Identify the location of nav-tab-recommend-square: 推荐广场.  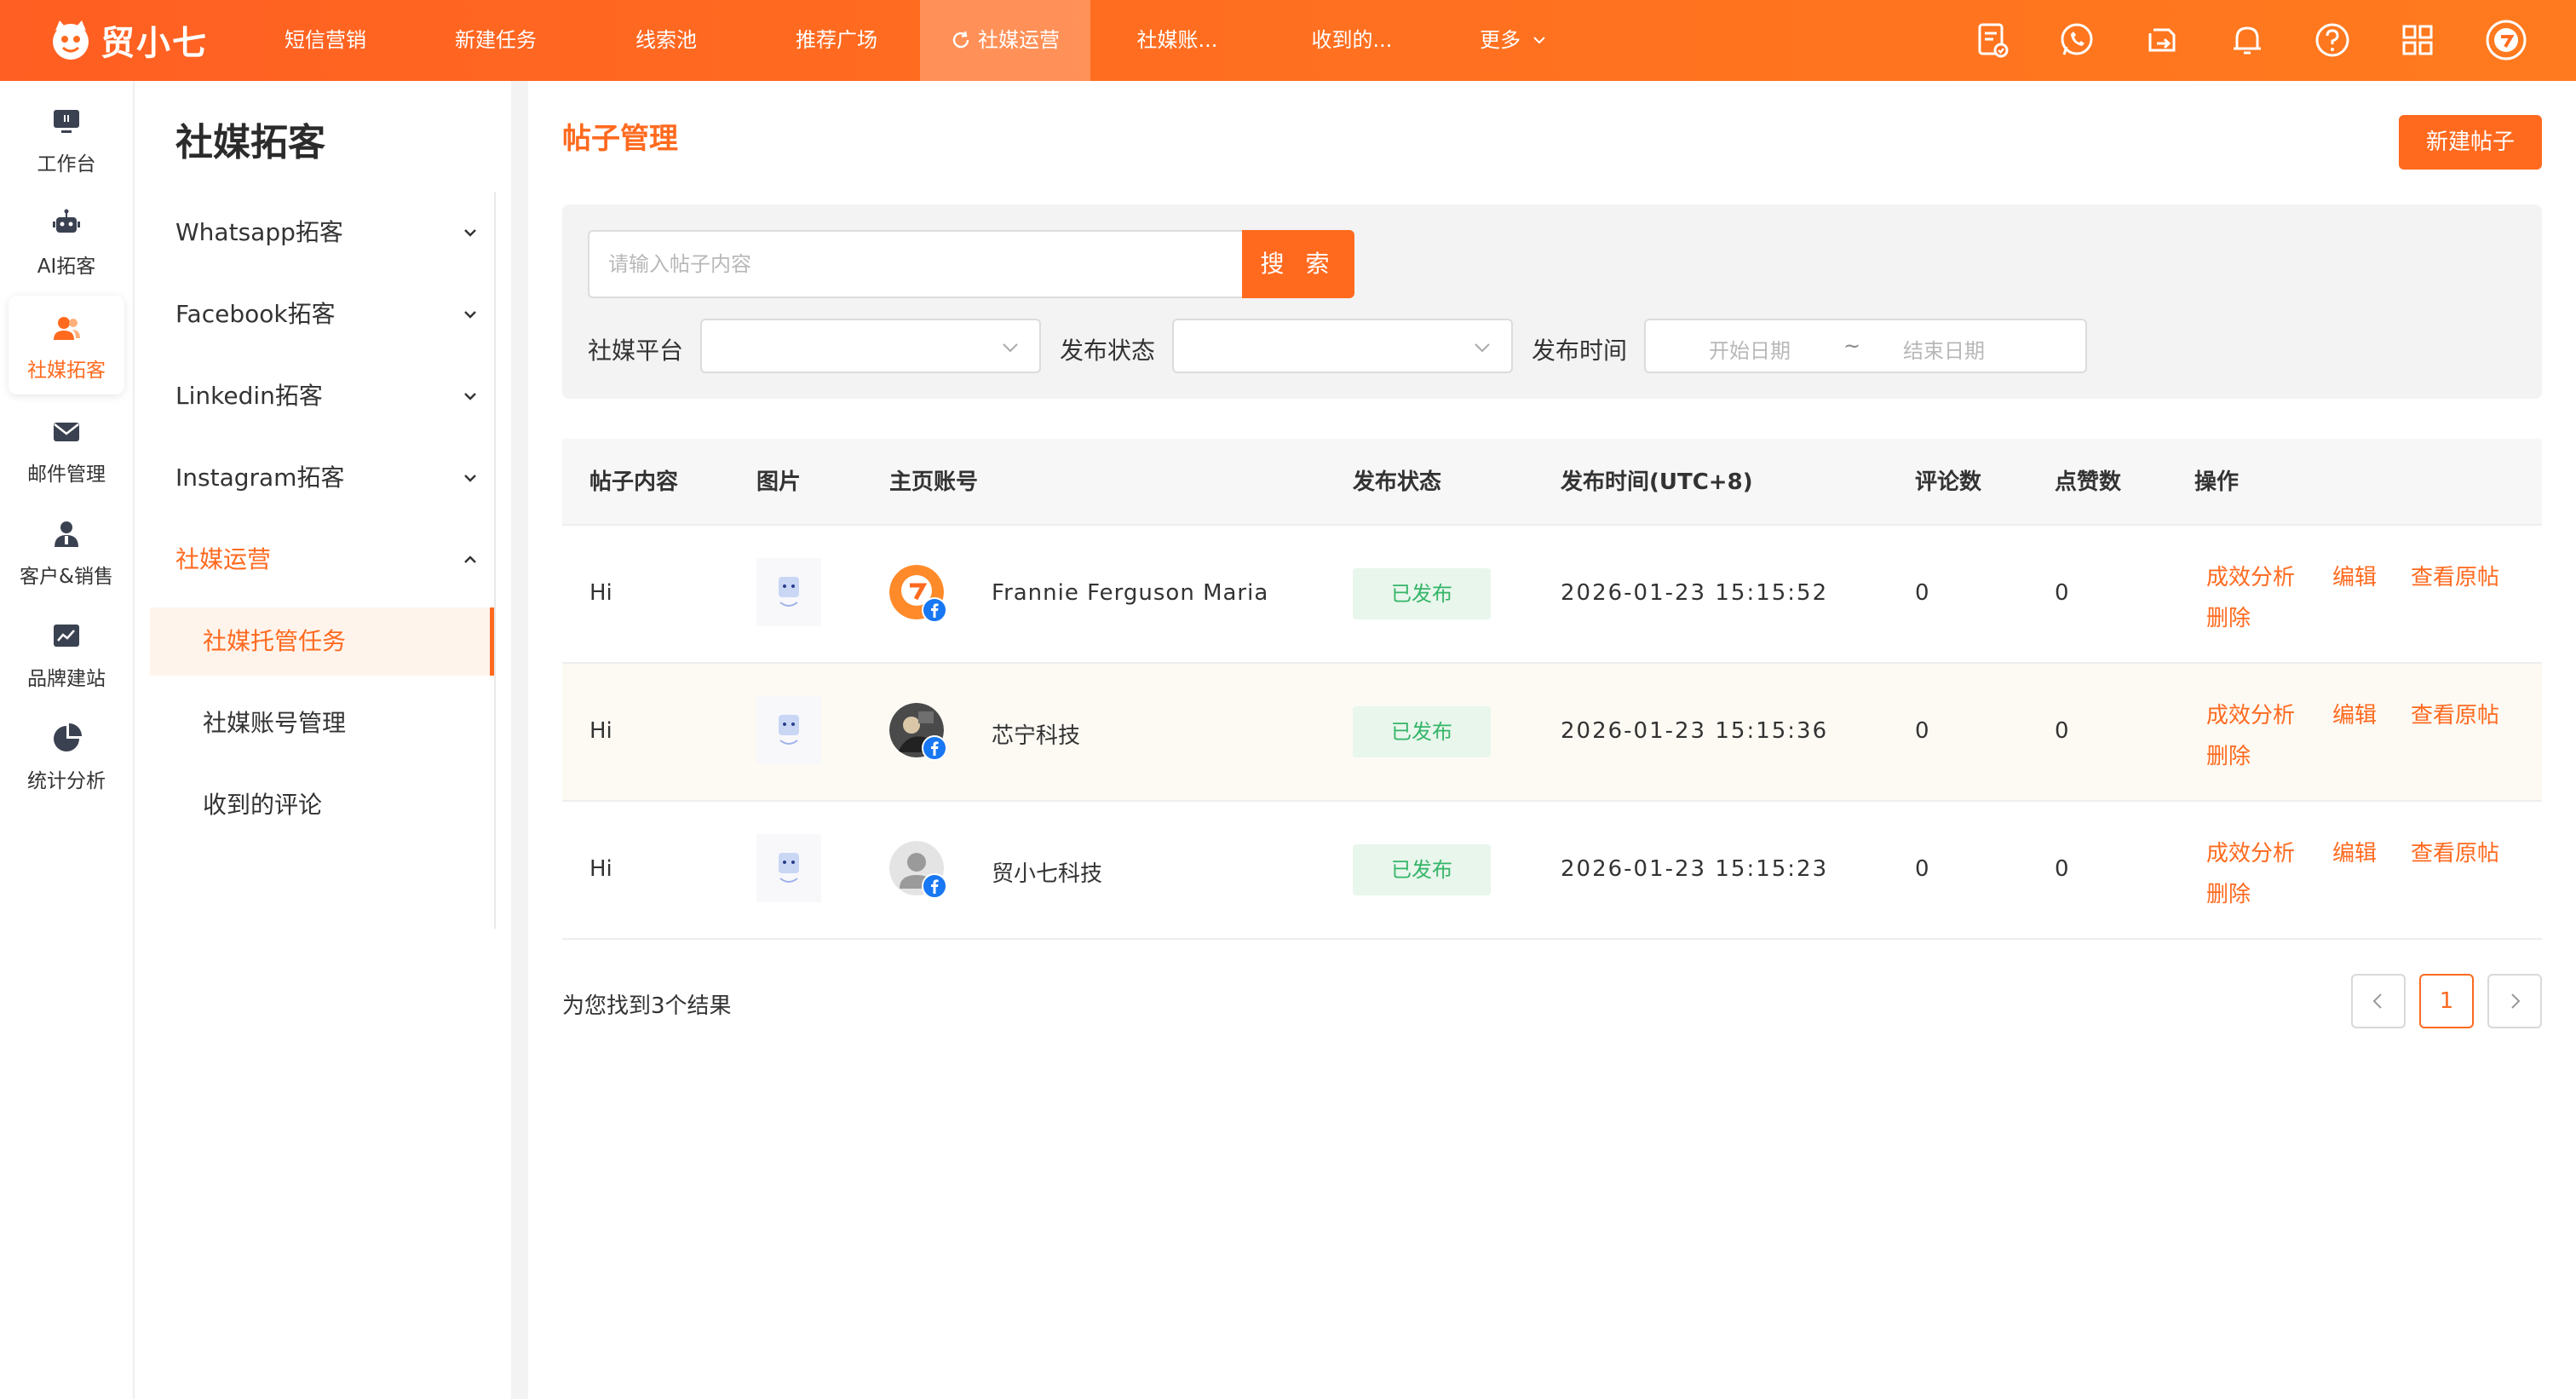
(837, 40).